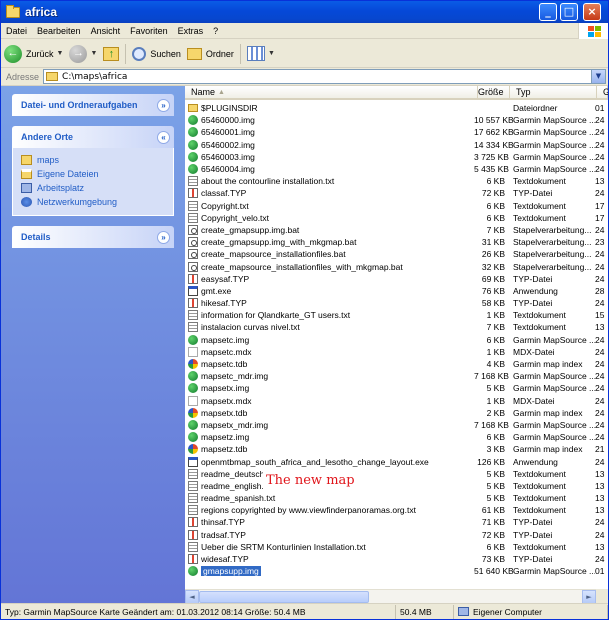 The height and width of the screenshot is (620, 609). What do you see at coordinates (304, 12) in the screenshot?
I see `title-bar: africa _ □ ×` at bounding box center [304, 12].